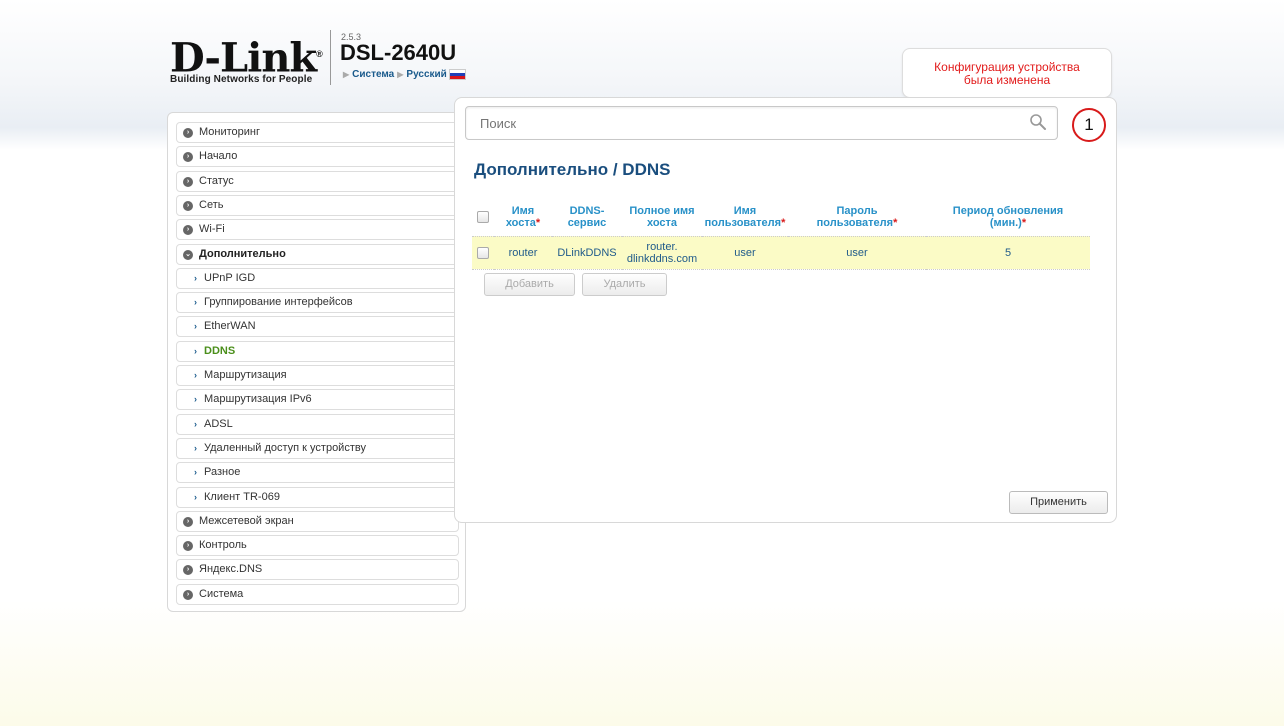 The image size is (1284, 726). What do you see at coordinates (317, 132) in the screenshot?
I see `sidebar-item-monitoring: › Мониторинг` at bounding box center [317, 132].